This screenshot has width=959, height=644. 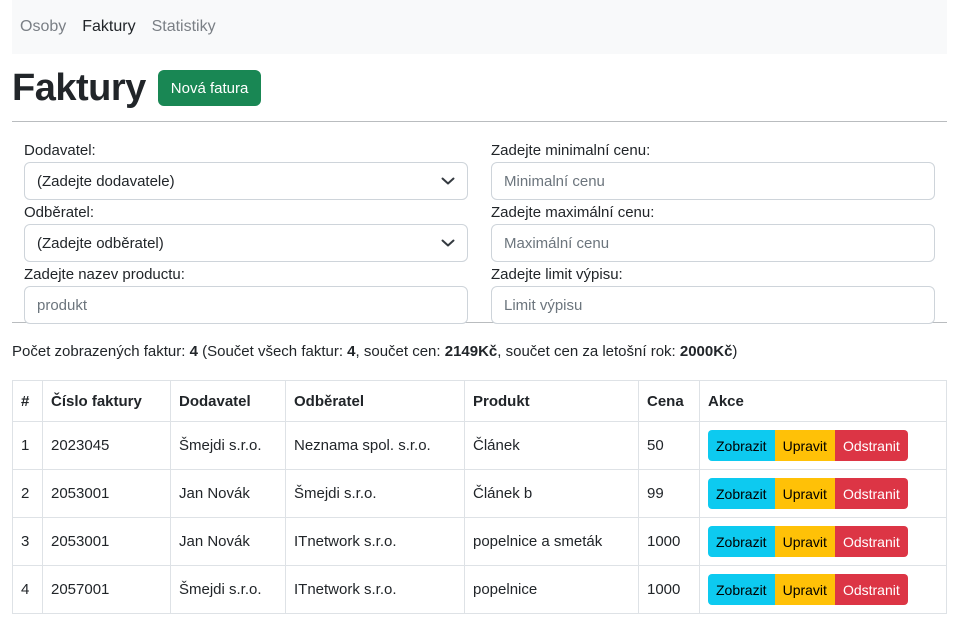 I want to click on max-price-input-placeholder: Maximální cenu, so click(x=557, y=243).